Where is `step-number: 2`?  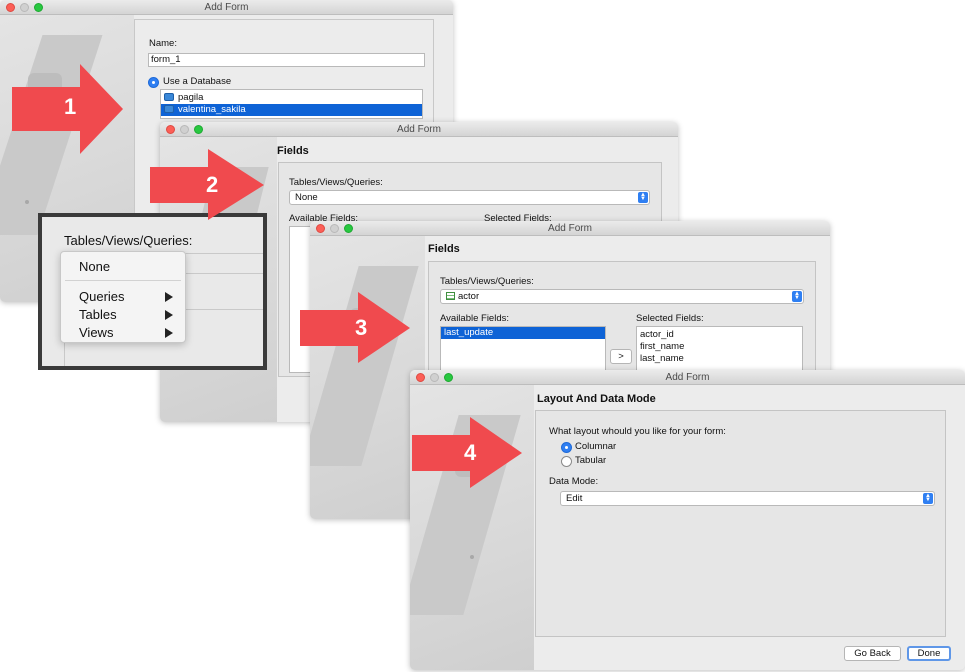 step-number: 2 is located at coordinates (212, 184).